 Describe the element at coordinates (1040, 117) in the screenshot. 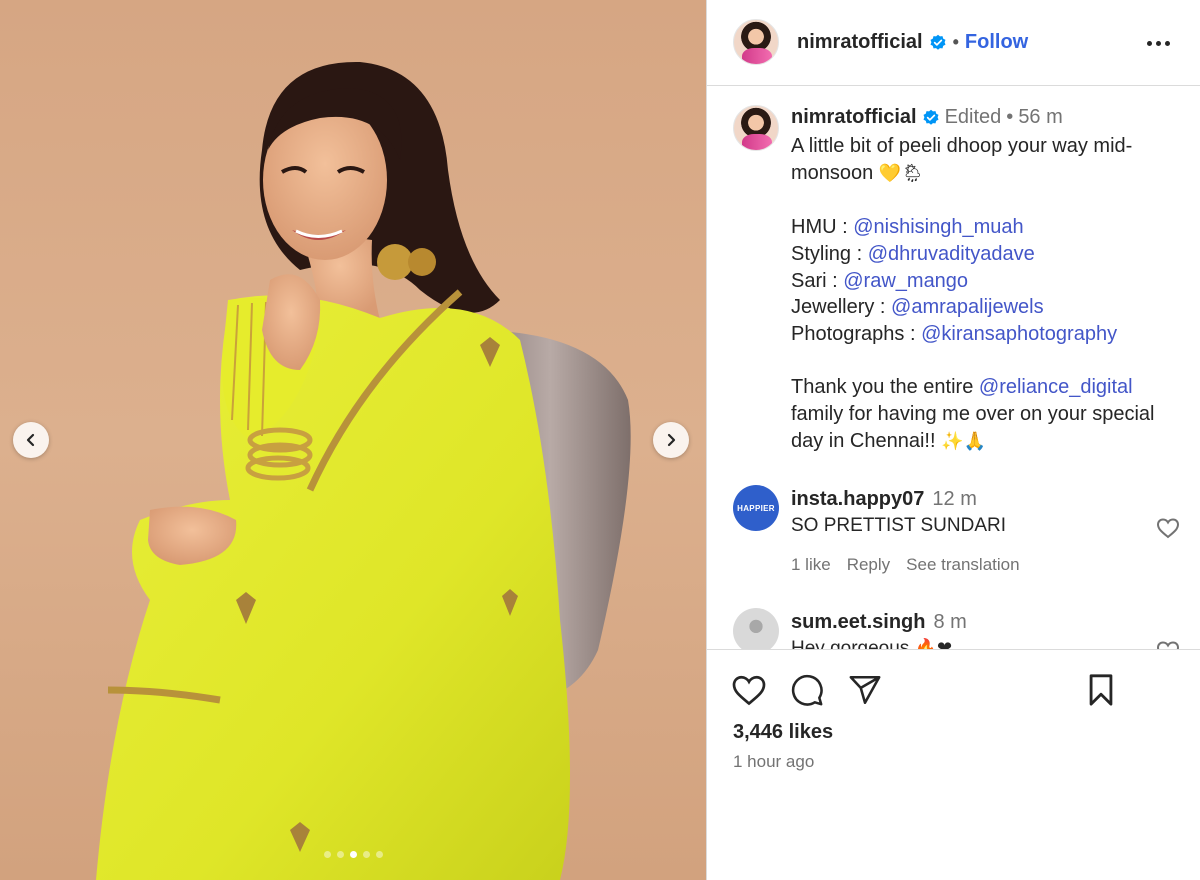

I see `caption-time: 56 m` at that location.